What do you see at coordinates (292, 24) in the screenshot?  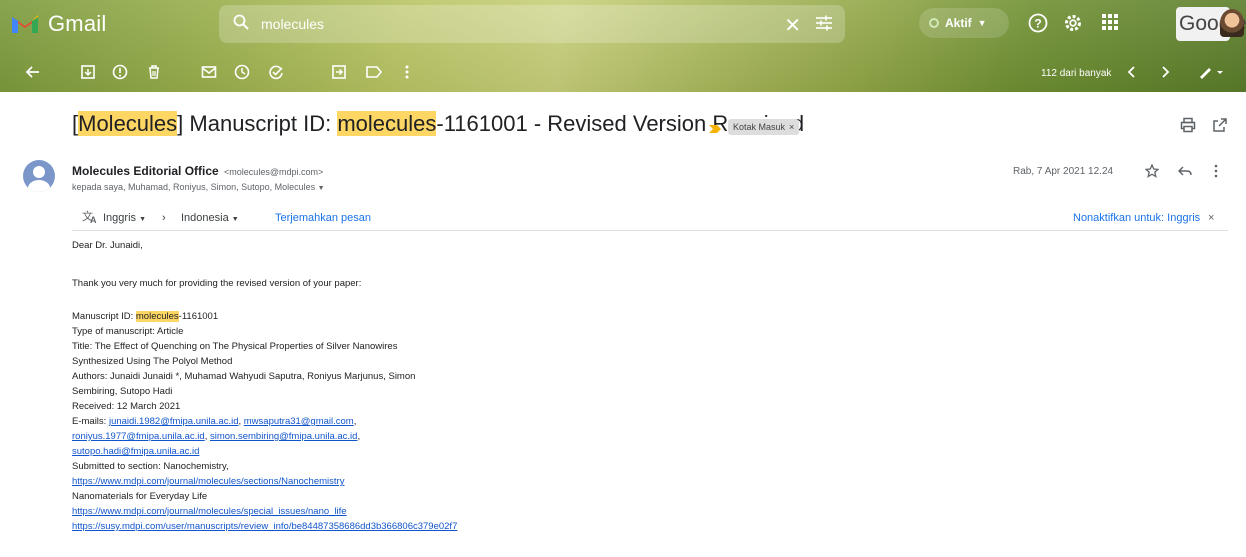 I see `search-input: molecules` at bounding box center [292, 24].